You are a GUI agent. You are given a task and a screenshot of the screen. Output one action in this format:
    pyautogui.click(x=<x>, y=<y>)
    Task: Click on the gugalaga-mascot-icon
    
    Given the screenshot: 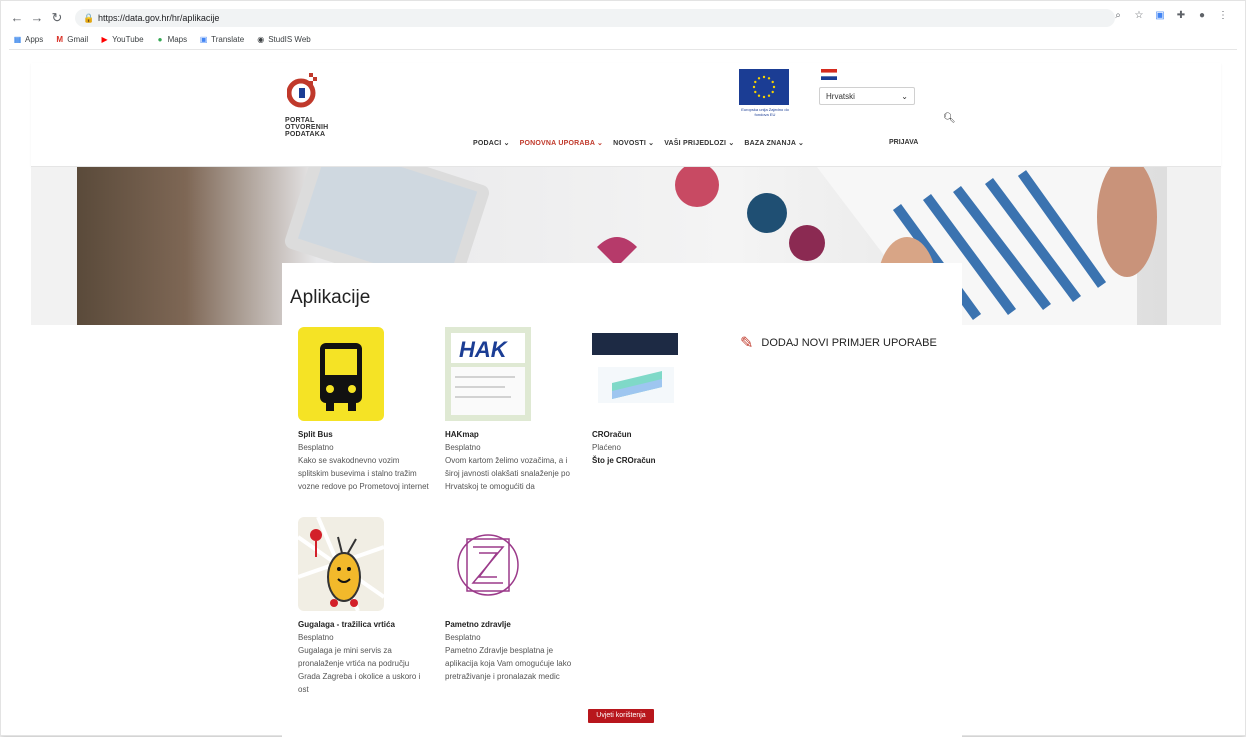 What is the action you would take?
    pyautogui.click(x=341, y=564)
    